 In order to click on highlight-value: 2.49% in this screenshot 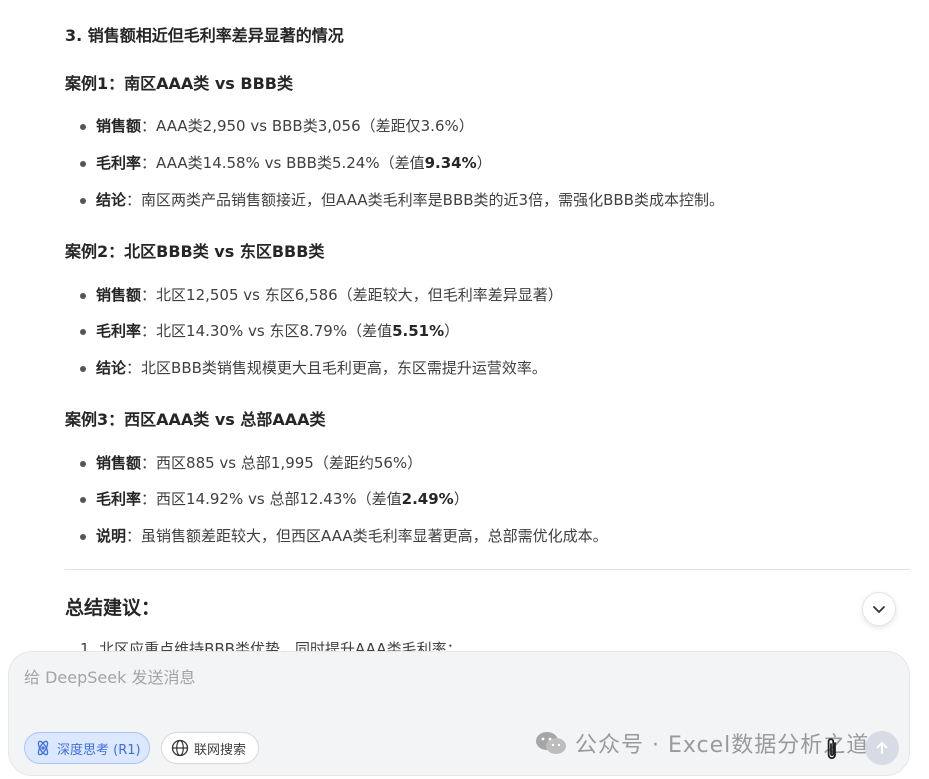, I will do `click(427, 499)`.